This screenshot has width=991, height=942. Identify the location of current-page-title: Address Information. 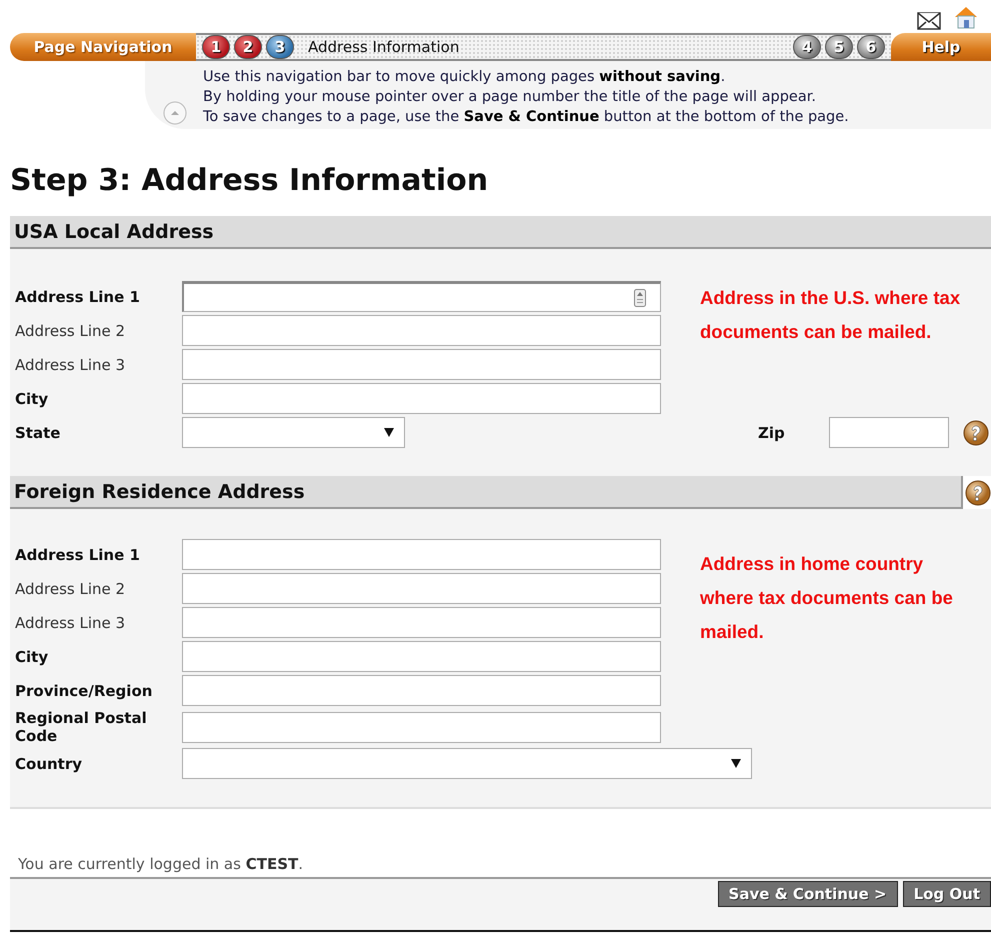
(384, 47).